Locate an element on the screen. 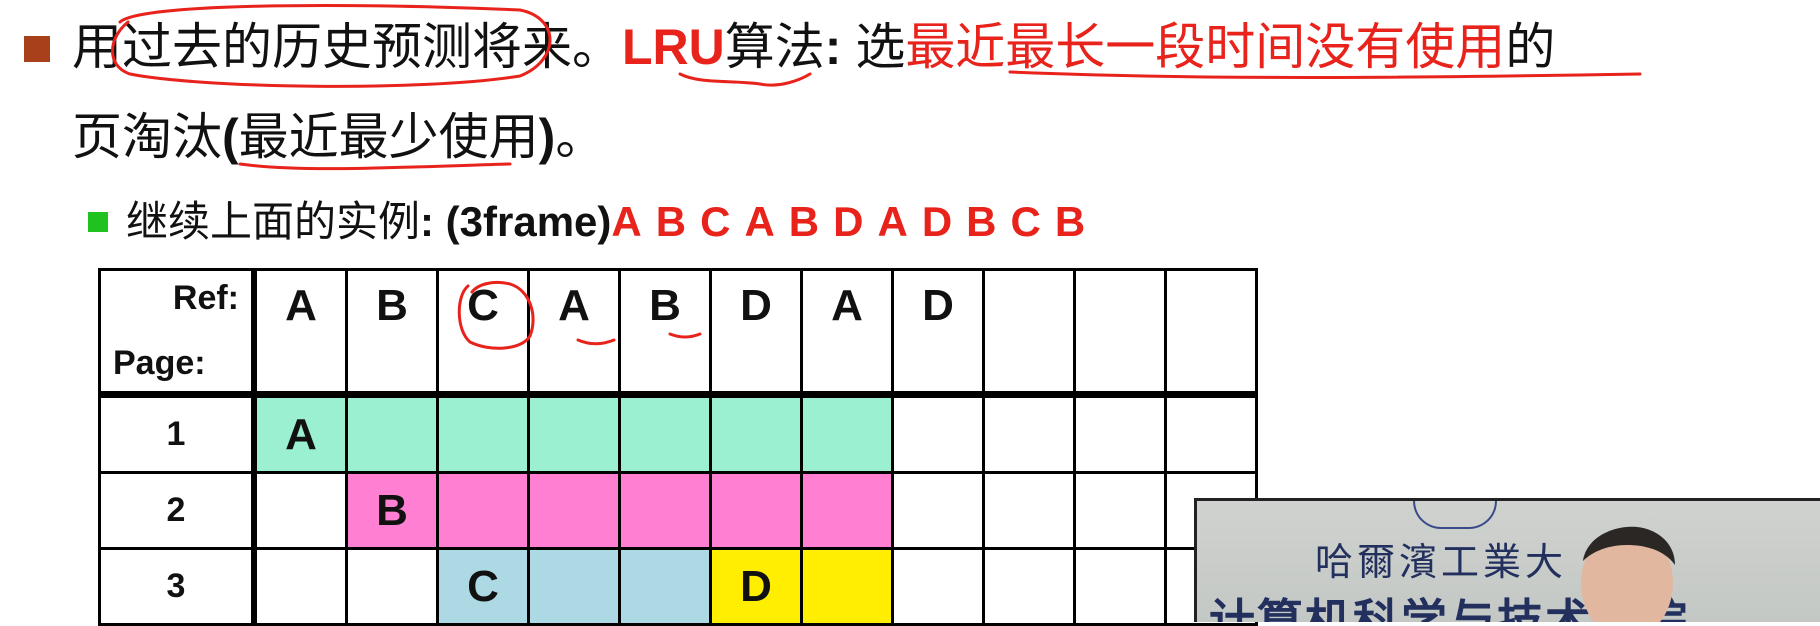 The width and height of the screenshot is (1820, 626). lru-label: LRU is located at coordinates (673, 47).